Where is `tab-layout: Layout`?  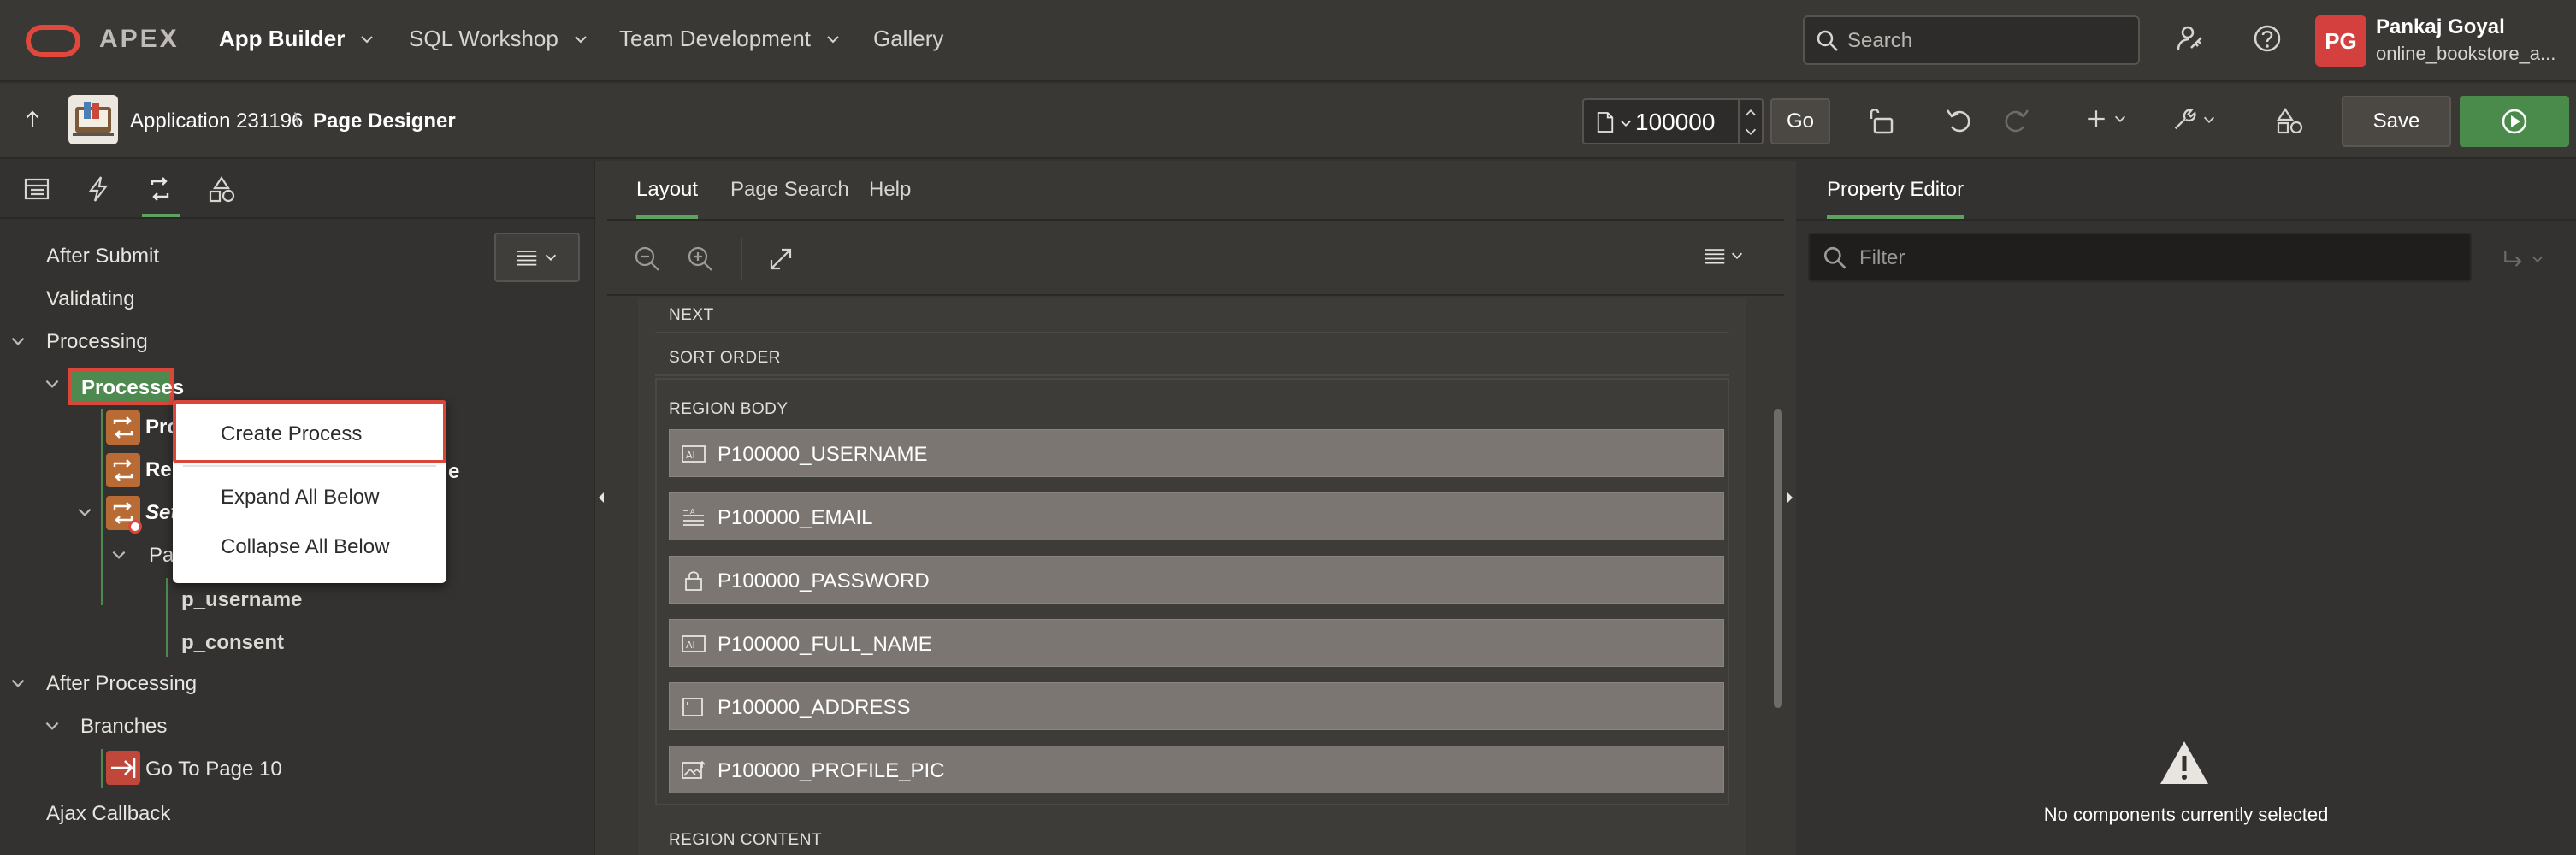
tab-layout: Layout is located at coordinates (667, 198).